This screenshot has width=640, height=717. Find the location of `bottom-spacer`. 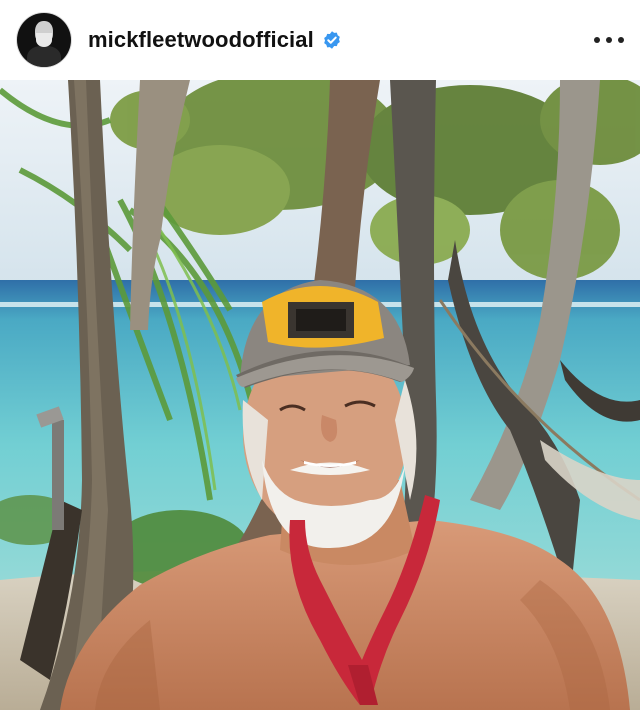

bottom-spacer is located at coordinates (320, 713).